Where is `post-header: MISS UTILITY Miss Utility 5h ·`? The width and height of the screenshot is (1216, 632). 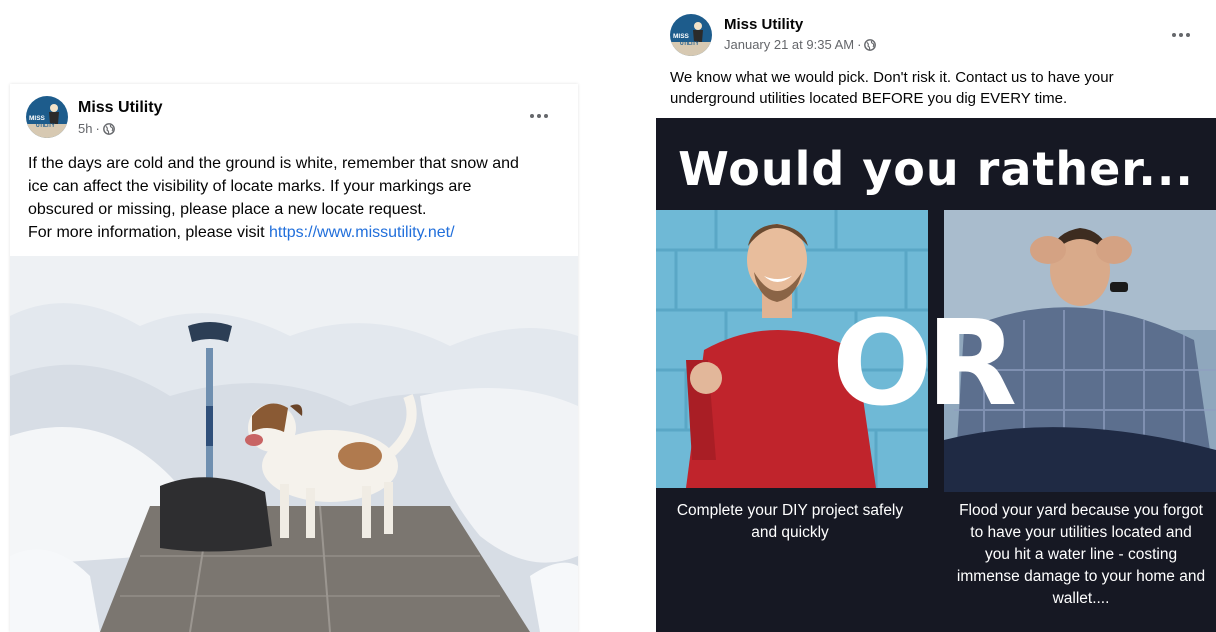
post-header: MISS UTILITY Miss Utility 5h · is located at coordinates (94, 117).